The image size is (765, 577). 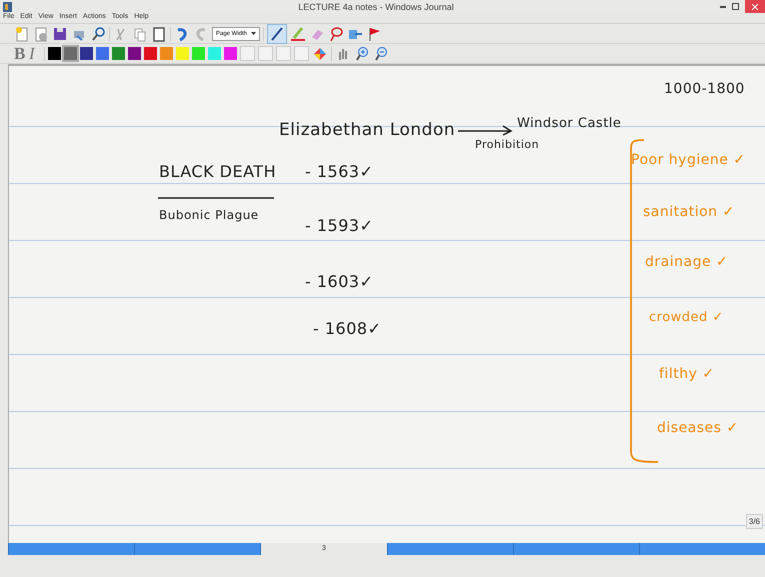 What do you see at coordinates (60, 34) in the screenshot?
I see `save-icon` at bounding box center [60, 34].